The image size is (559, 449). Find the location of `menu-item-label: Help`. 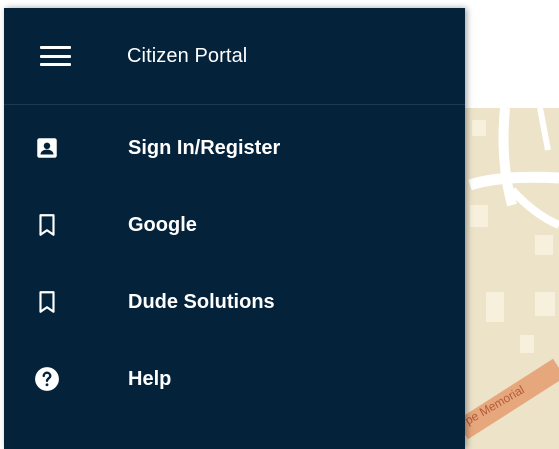

menu-item-label: Help is located at coordinates (150, 378).